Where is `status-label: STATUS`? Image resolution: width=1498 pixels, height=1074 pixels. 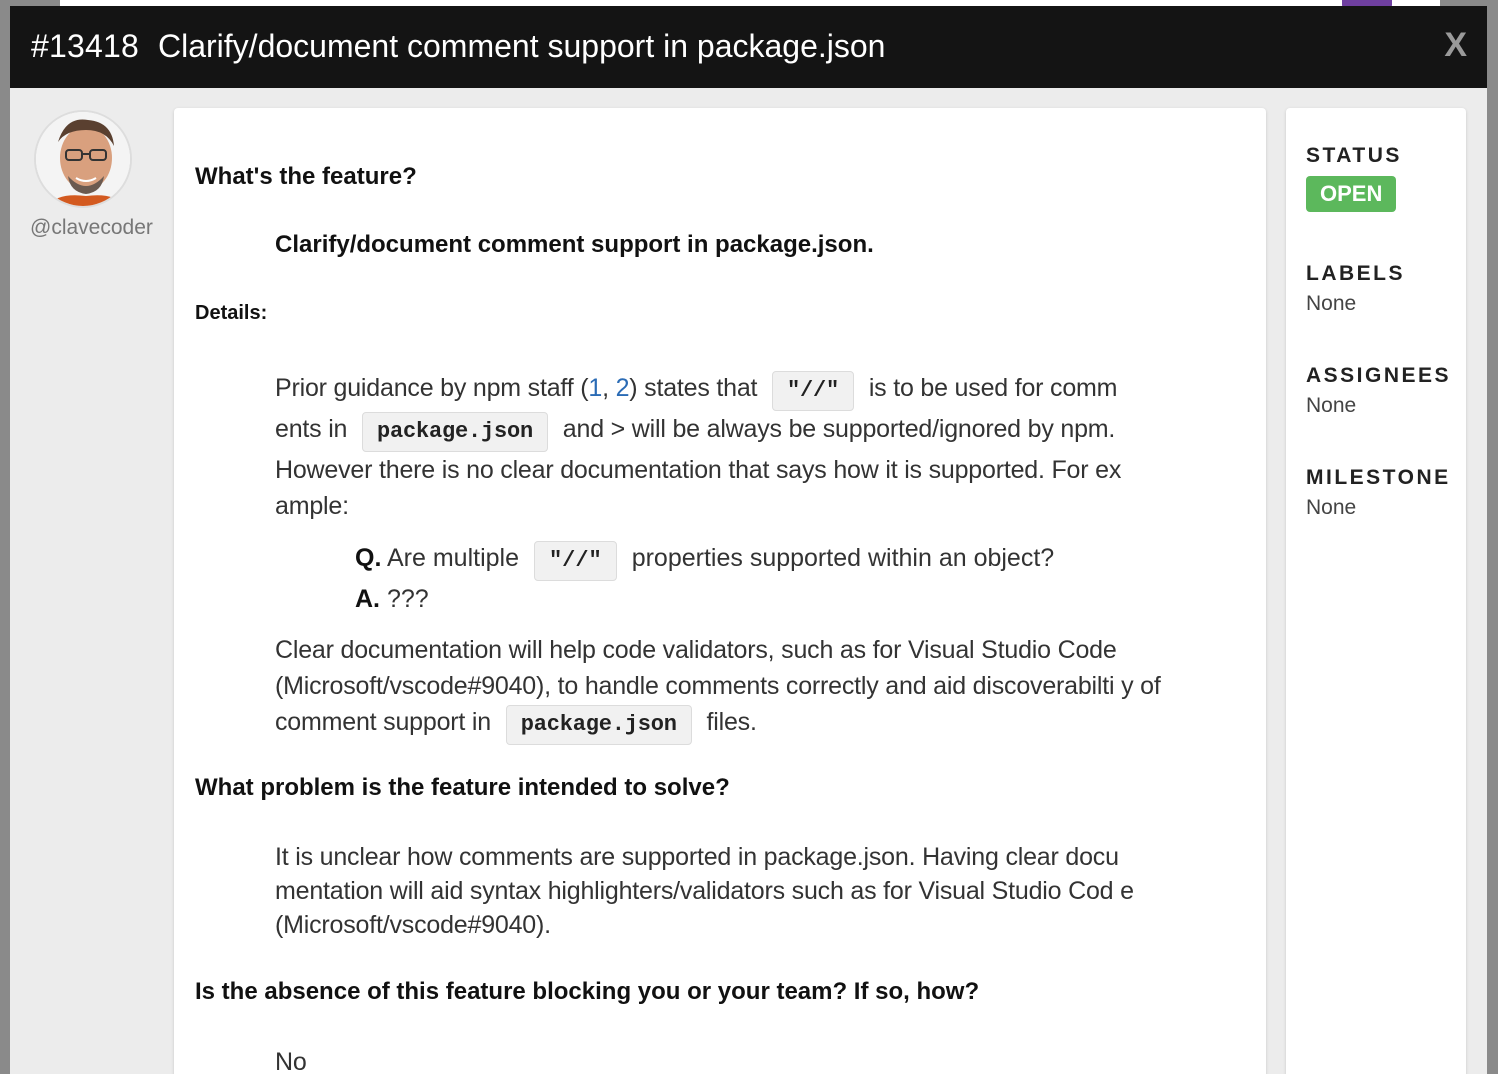 status-label: STATUS is located at coordinates (1354, 155).